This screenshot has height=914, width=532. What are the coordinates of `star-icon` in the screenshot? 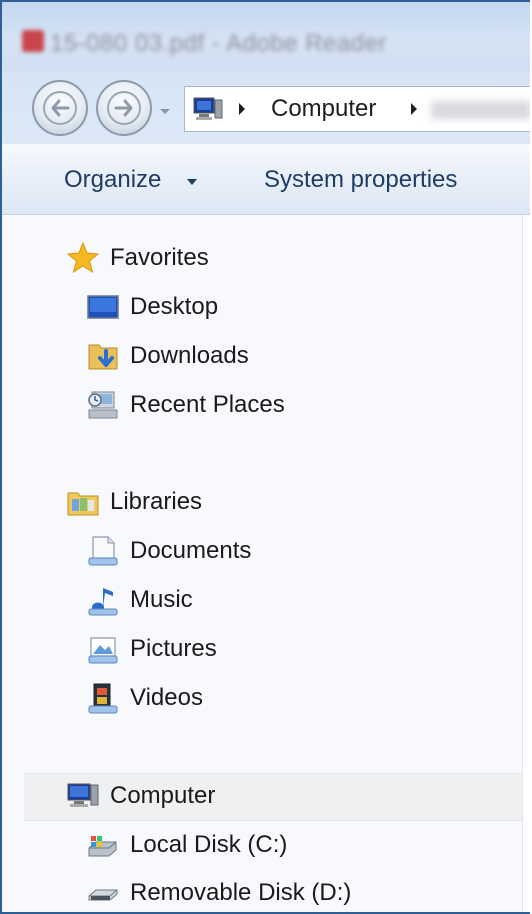 It's located at (83, 257).